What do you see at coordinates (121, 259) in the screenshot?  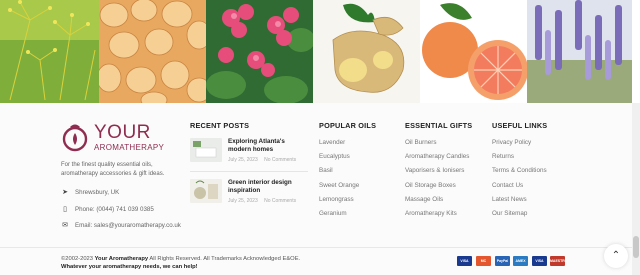 I see `copyright-brand: Your Aromatherapy` at bounding box center [121, 259].